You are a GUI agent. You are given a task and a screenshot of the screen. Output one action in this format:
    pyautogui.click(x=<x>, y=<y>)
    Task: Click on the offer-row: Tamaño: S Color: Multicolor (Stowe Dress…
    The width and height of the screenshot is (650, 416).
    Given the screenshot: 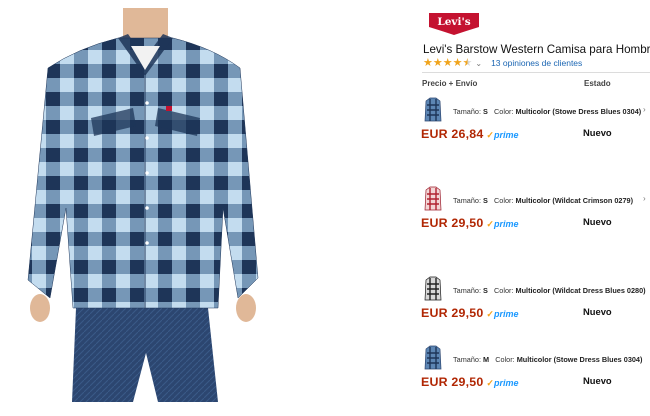 What is the action you would take?
    pyautogui.click(x=534, y=127)
    